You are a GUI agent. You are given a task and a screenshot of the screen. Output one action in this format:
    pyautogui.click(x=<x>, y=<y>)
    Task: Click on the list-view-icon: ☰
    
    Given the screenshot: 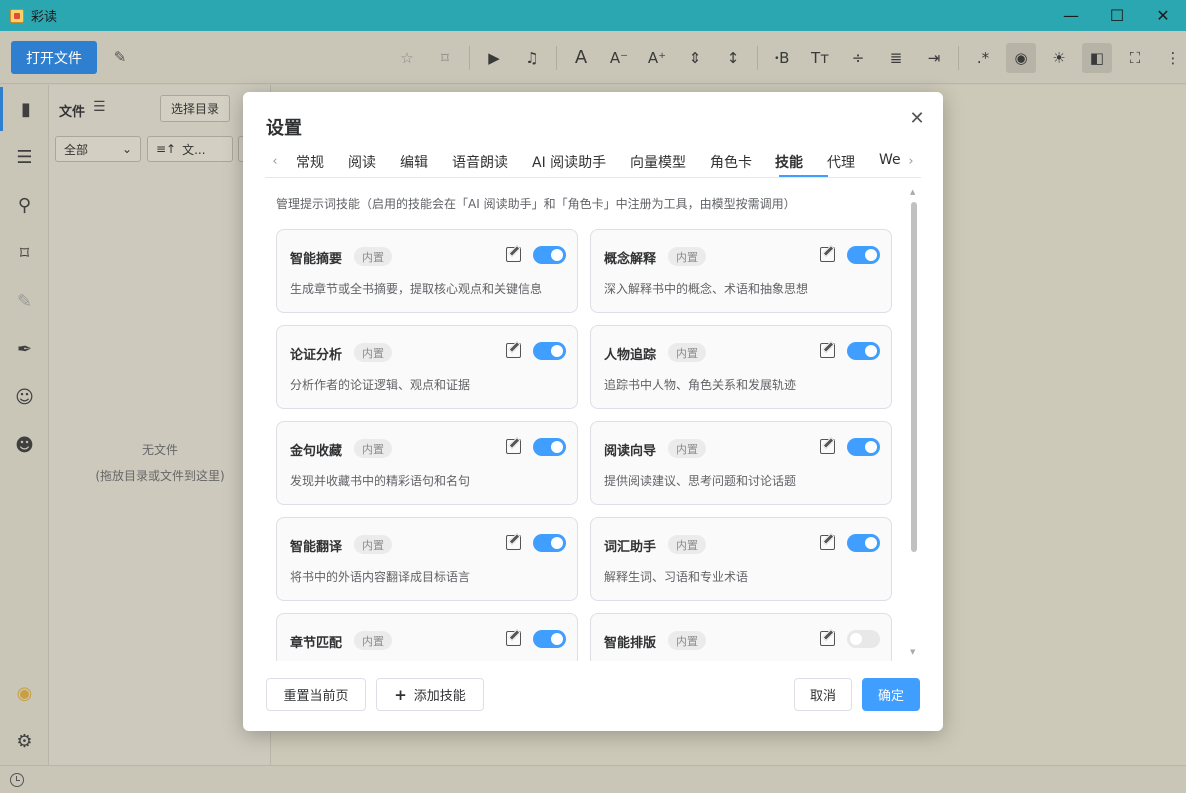 What is the action you would take?
    pyautogui.click(x=99, y=107)
    